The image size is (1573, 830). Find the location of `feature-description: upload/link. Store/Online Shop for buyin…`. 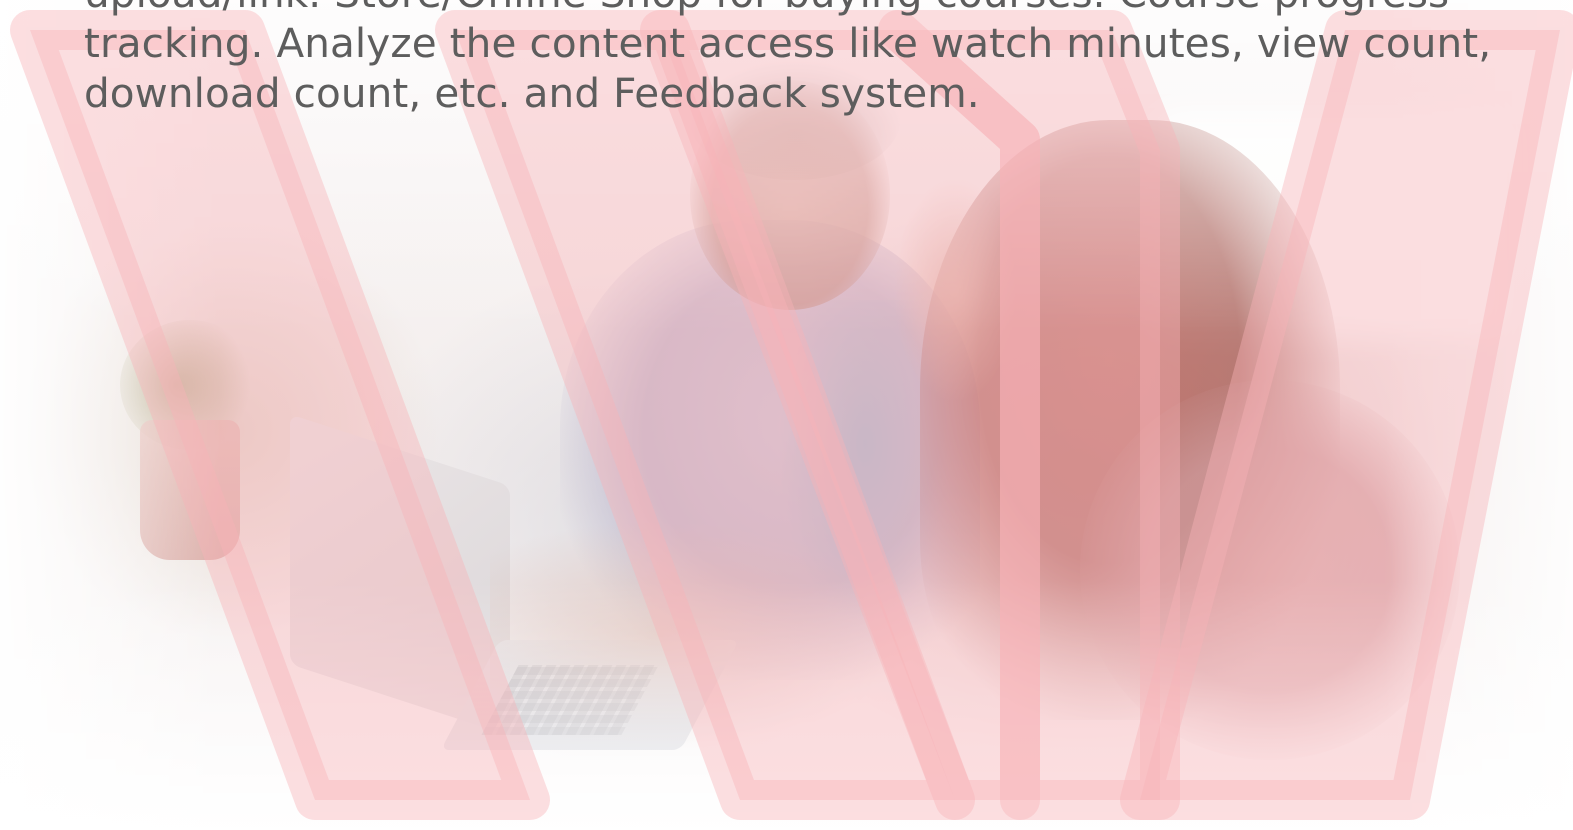

feature-description: upload/link. Store/Online Shop for buyin… is located at coordinates (788, 58).